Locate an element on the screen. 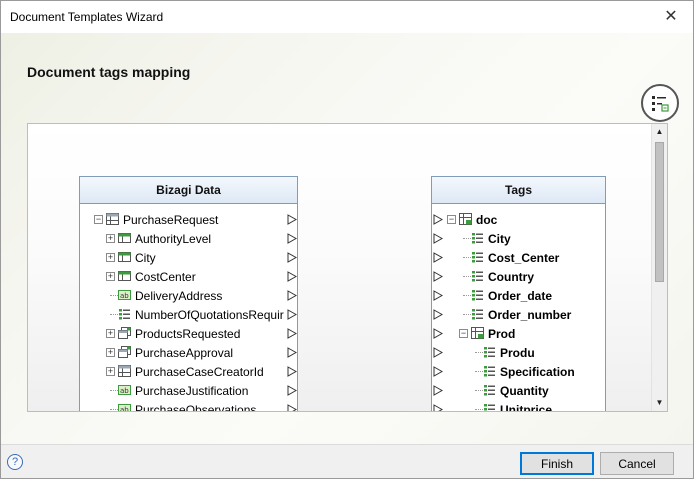 This screenshot has height=479, width=694. tree-row-purchaseobservations: ab PurchaseObservations is located at coordinates (189, 405).